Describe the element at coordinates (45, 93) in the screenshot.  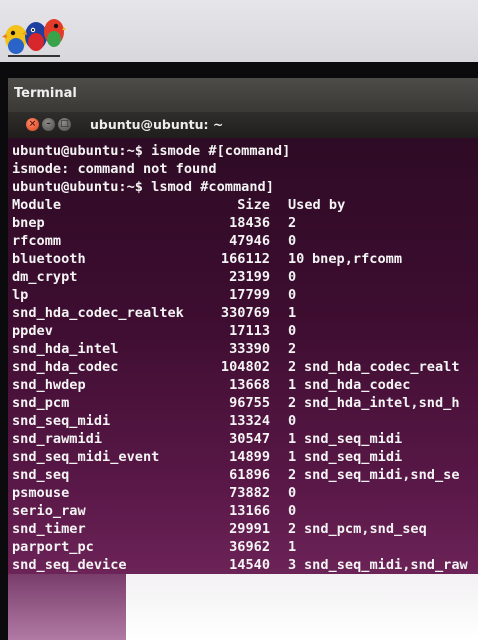
I see `app-title: Terminal` at that location.